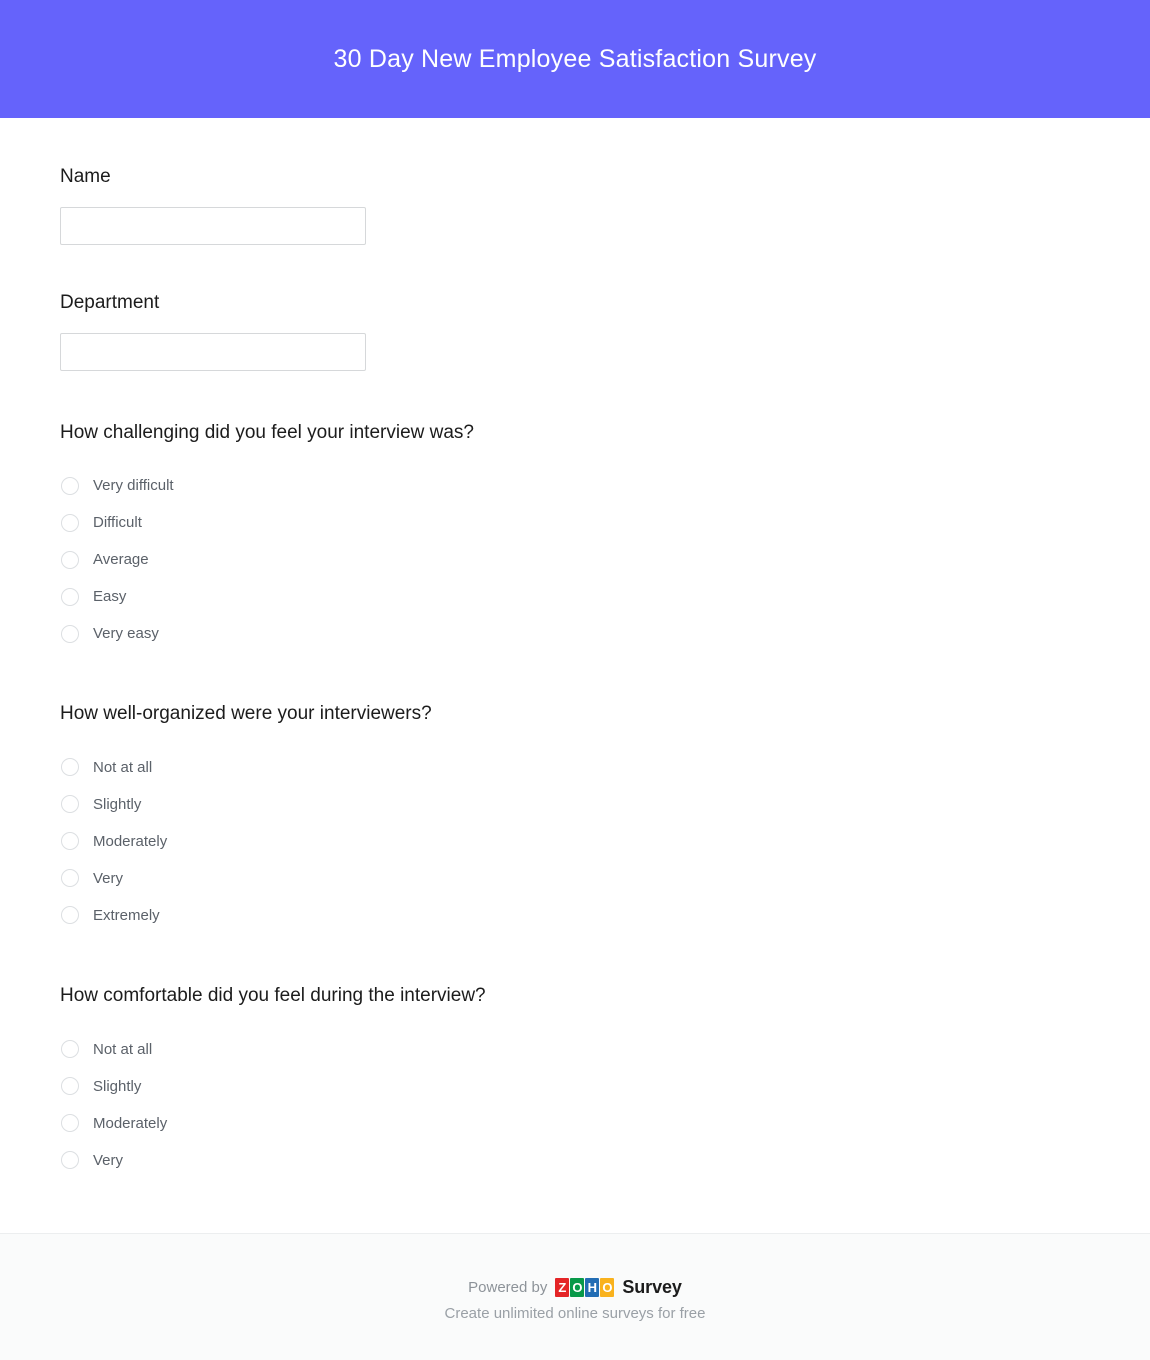  Describe the element at coordinates (605, 331) in the screenshot. I see `field-department: Department` at that location.